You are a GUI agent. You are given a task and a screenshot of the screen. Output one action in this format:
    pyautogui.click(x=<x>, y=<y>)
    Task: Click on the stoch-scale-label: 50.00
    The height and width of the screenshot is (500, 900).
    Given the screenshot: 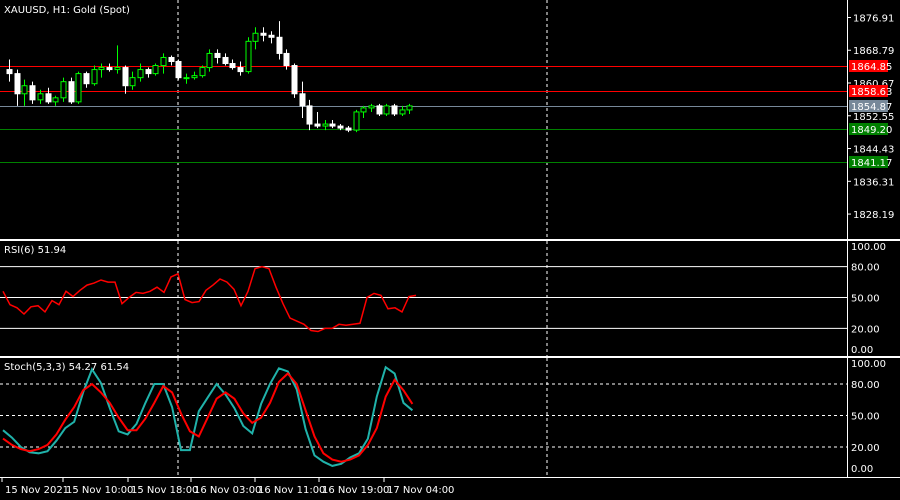 What is the action you would take?
    pyautogui.click(x=865, y=417)
    